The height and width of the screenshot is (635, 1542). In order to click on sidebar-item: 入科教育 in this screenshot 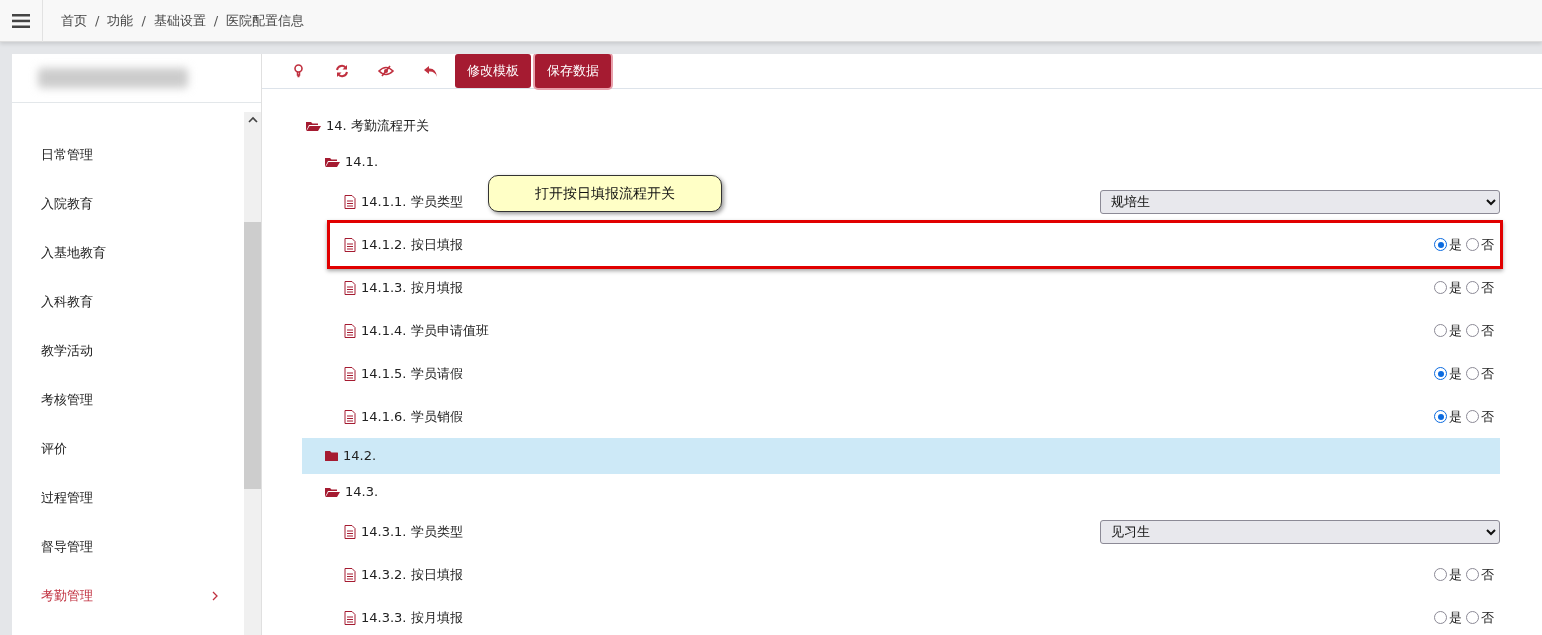, I will do `click(128, 301)`.